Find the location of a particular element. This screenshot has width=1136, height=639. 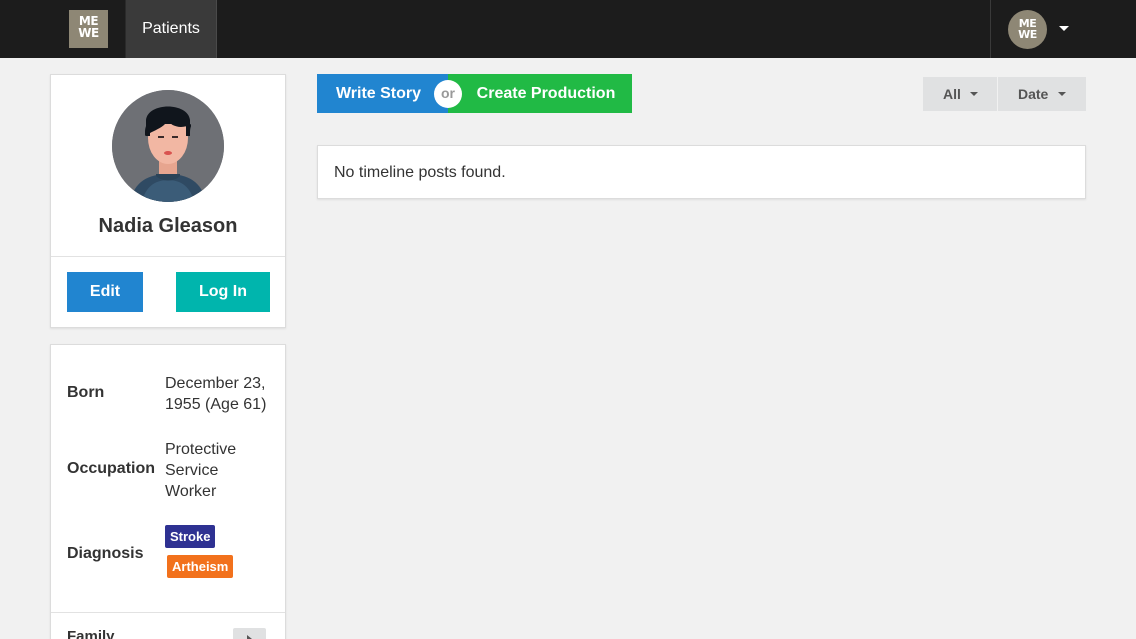

patient-avatar-illustration is located at coordinates (168, 146).